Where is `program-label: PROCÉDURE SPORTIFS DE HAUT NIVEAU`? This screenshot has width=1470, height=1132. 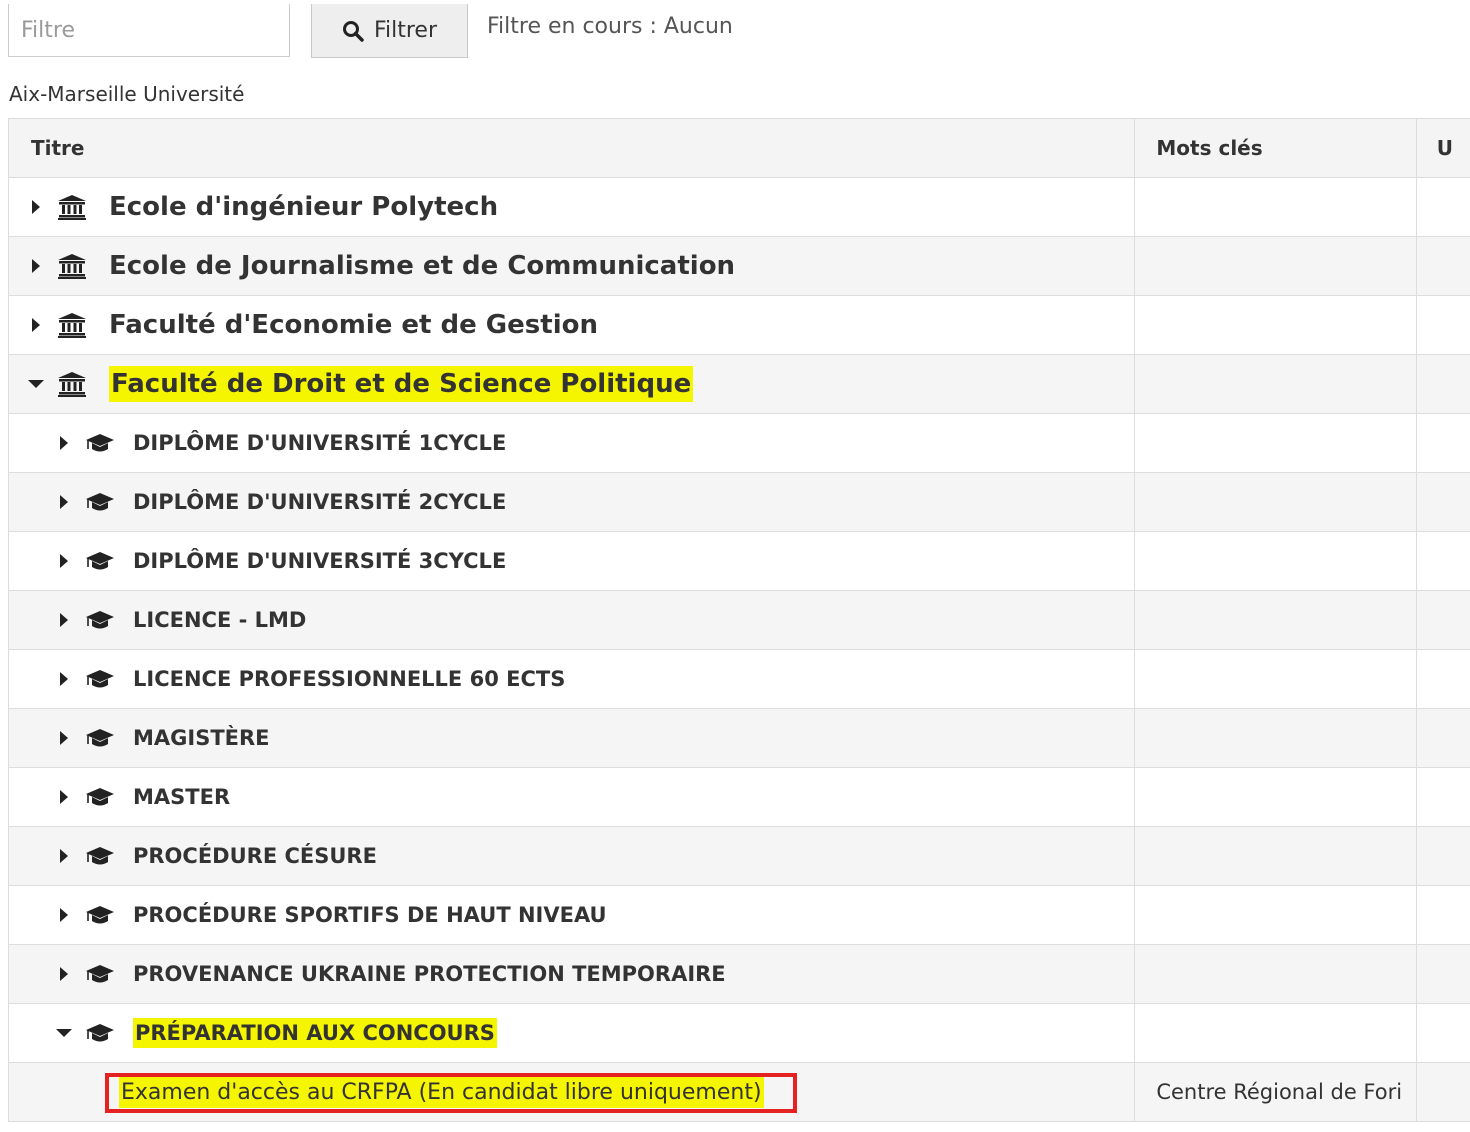 program-label: PROCÉDURE SPORTIFS DE HAUT NIVEAU is located at coordinates (370, 915).